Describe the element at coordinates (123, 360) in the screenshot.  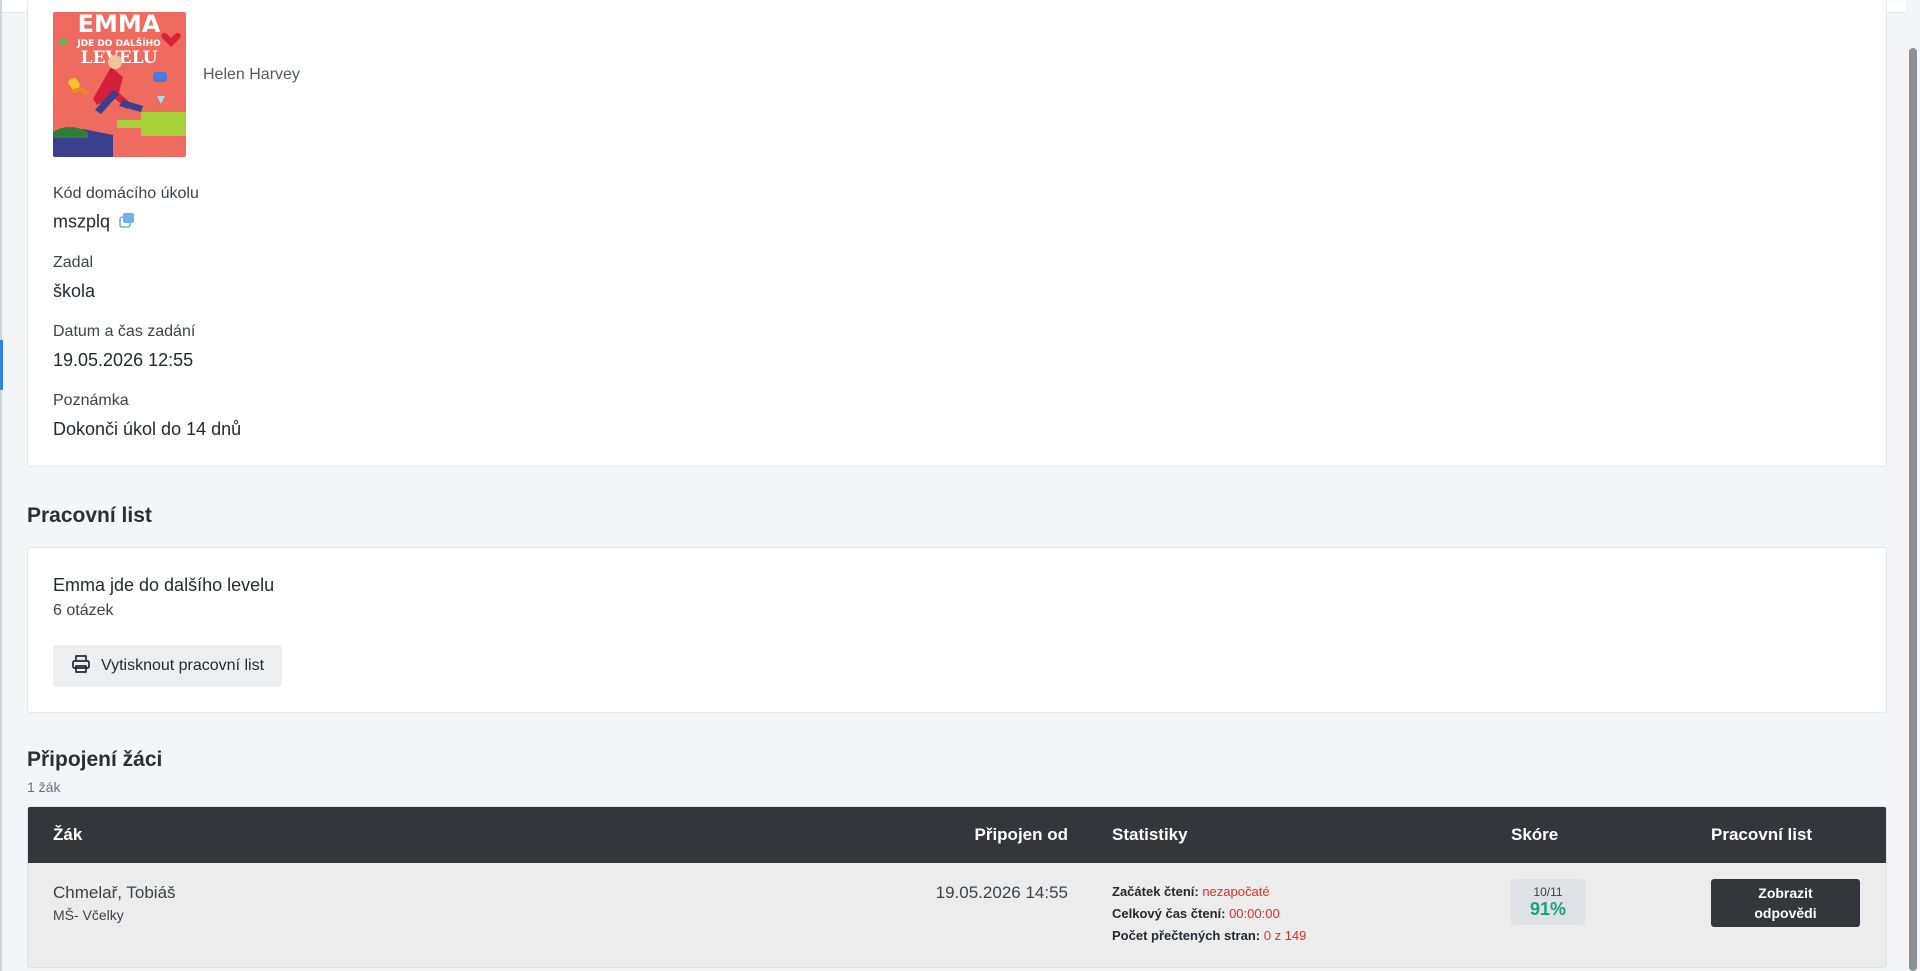
I see `datetime-value: 19.05.2026 12:55` at that location.